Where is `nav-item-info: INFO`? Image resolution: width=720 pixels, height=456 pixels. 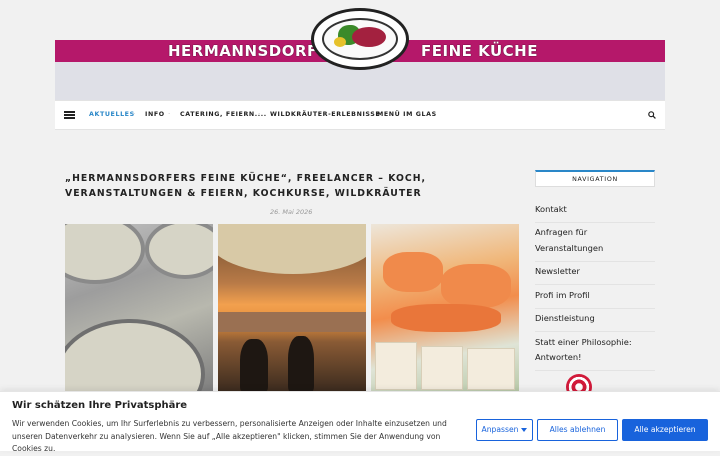
nav-item-info: INFO is located at coordinates (155, 114).